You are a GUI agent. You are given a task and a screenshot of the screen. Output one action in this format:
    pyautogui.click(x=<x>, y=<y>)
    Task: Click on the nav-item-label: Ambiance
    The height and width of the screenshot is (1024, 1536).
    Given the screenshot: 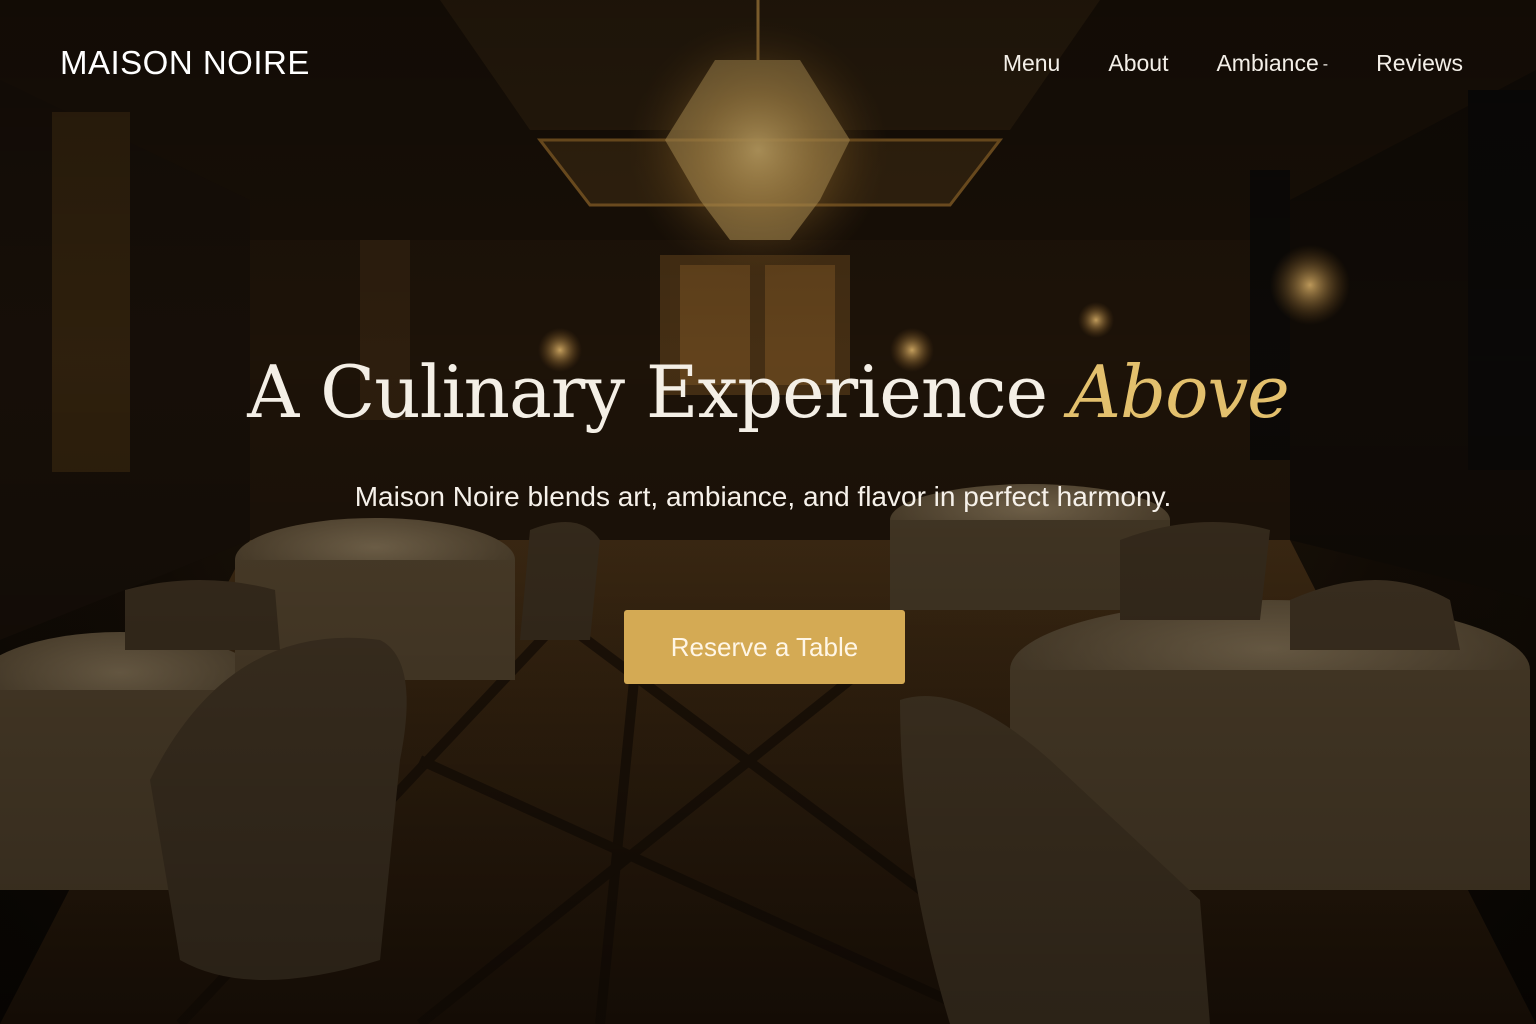 What is the action you would take?
    pyautogui.click(x=1267, y=63)
    